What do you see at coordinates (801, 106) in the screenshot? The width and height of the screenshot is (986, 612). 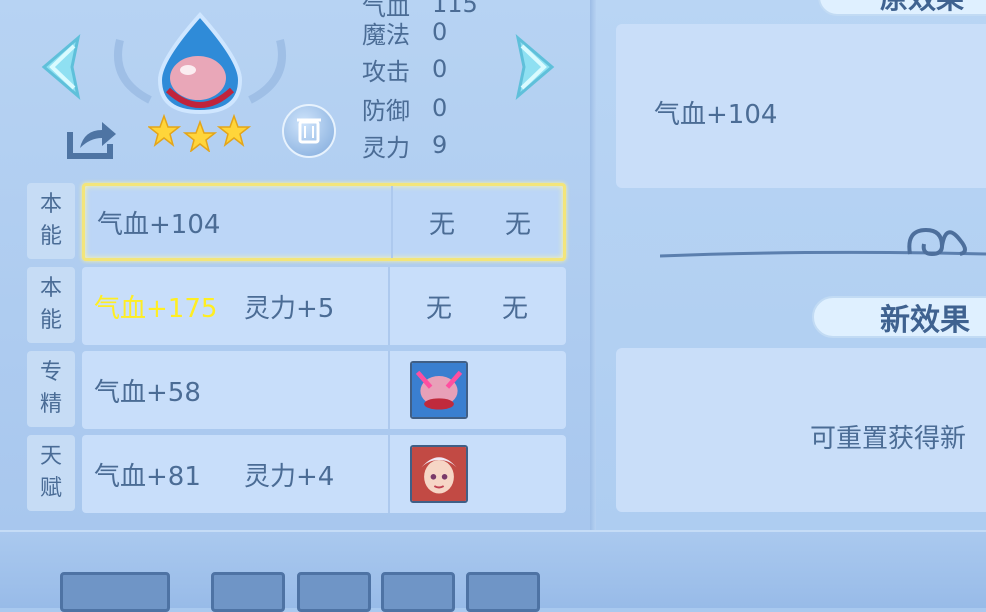 I see `original-effect-box: 气血+104` at bounding box center [801, 106].